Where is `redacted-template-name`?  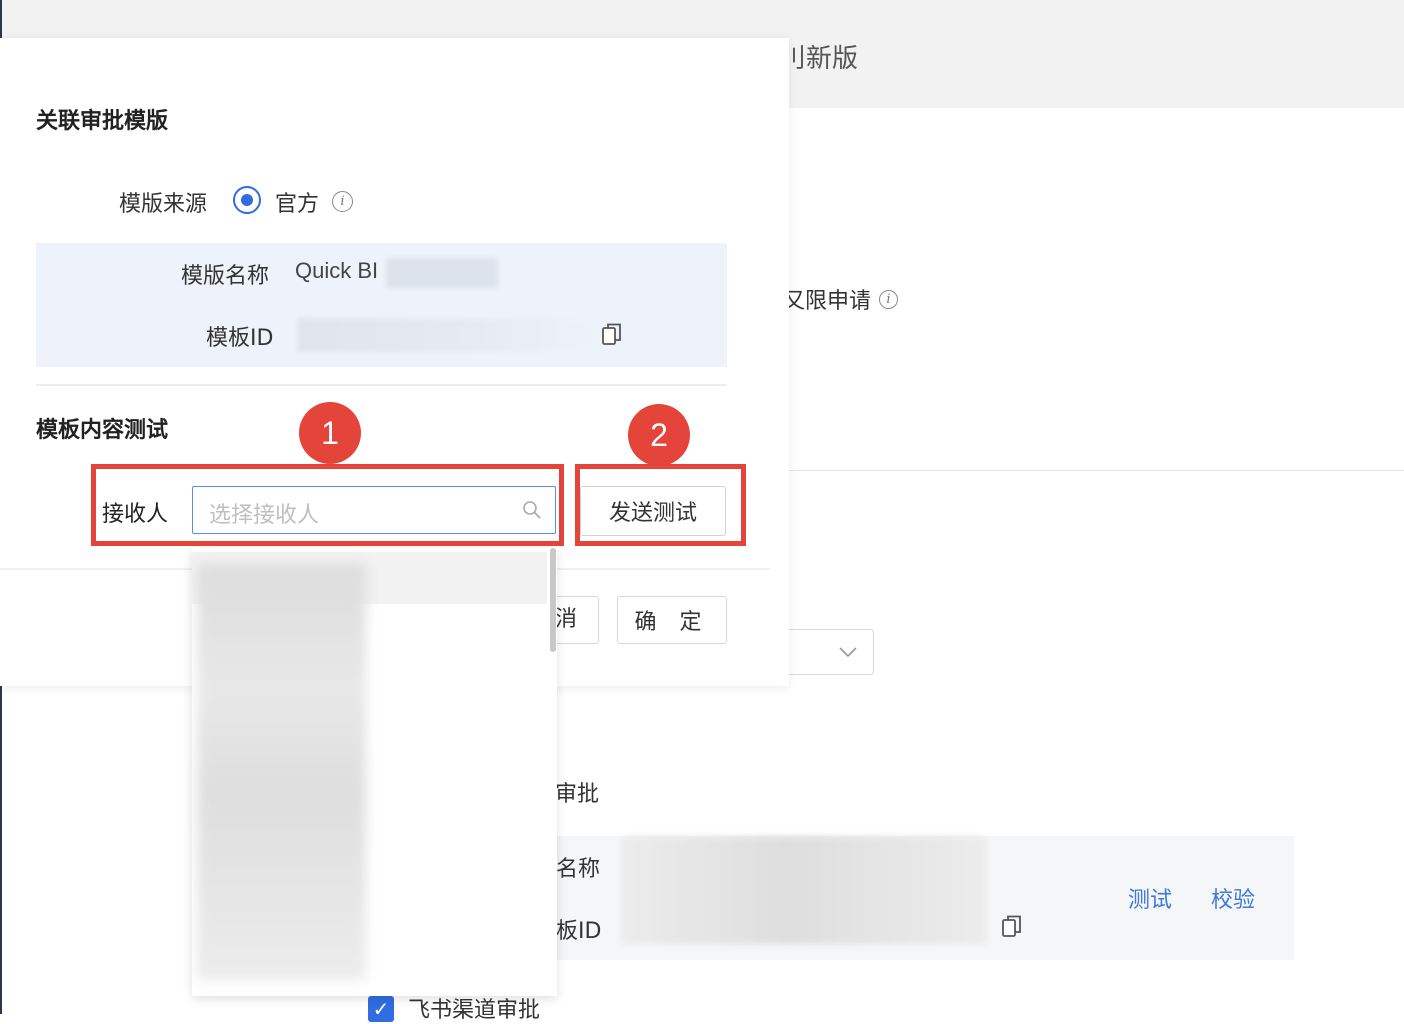
redacted-template-name is located at coordinates (442, 273).